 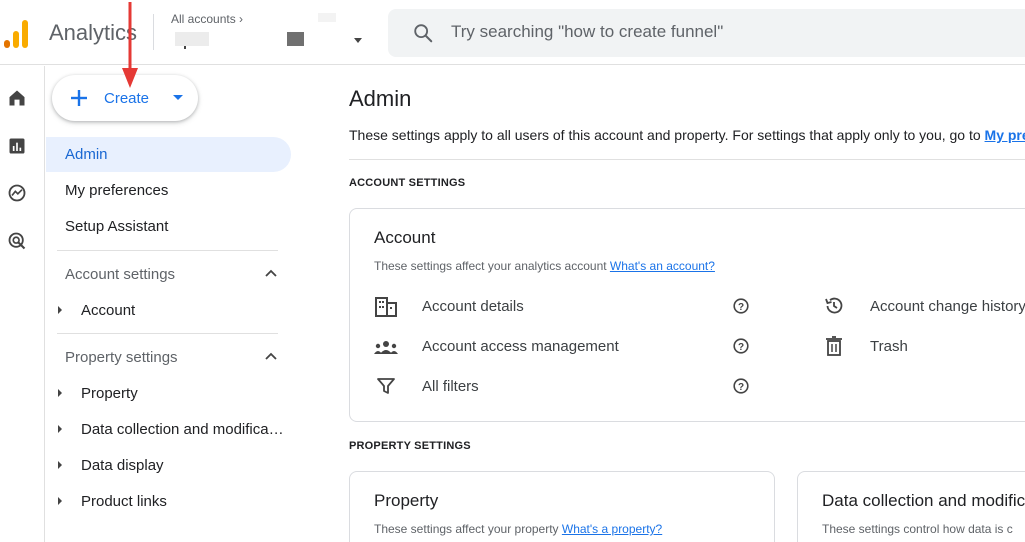 I want to click on search-input, so click(x=731, y=32).